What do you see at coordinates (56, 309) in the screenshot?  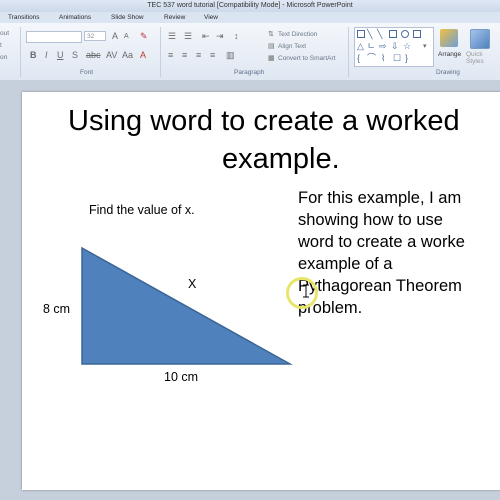 I see `left-side-label: 8 cm` at bounding box center [56, 309].